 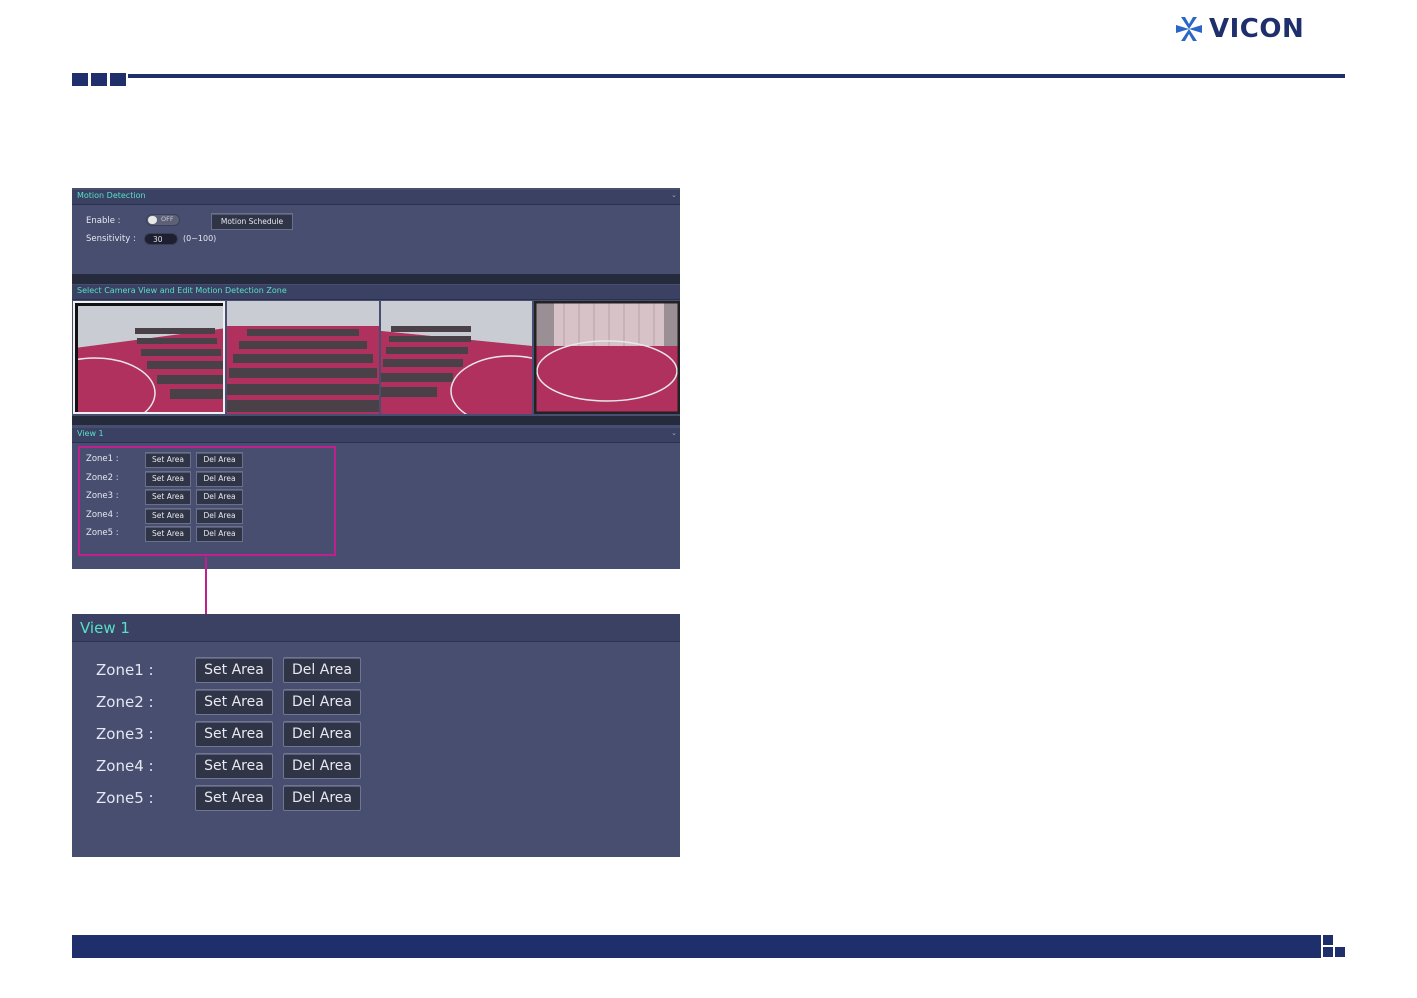 What do you see at coordinates (1257, 29) in the screenshot?
I see `brand-name: VICON` at bounding box center [1257, 29].